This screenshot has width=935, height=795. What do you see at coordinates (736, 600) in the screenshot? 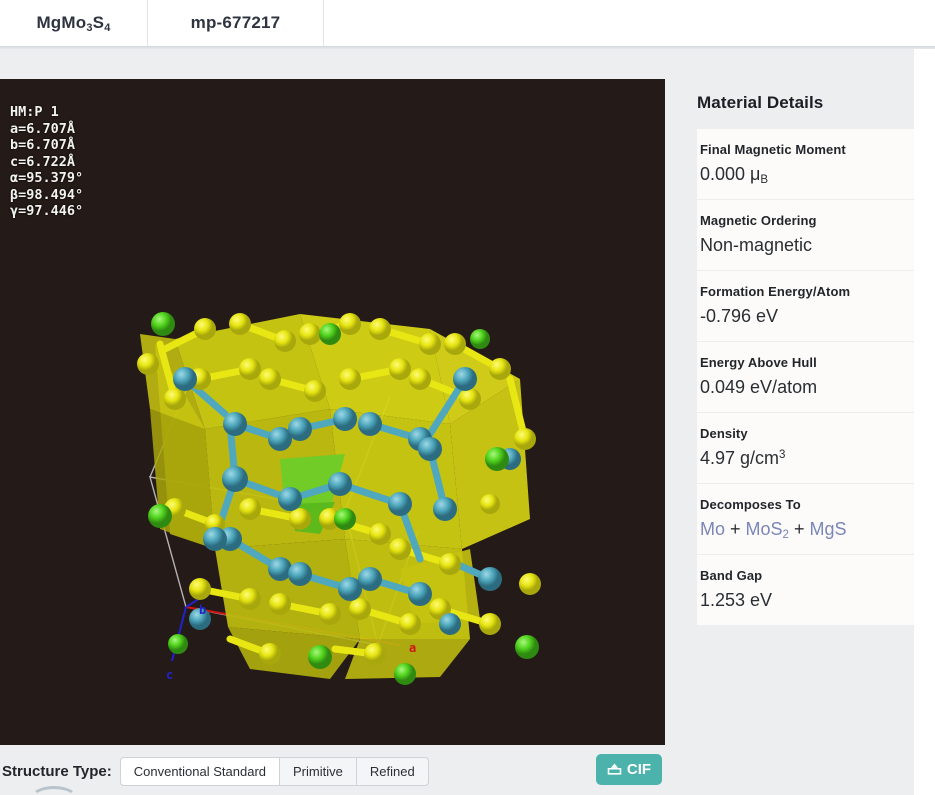
I see `detail-value: 1.253 eV` at bounding box center [736, 600].